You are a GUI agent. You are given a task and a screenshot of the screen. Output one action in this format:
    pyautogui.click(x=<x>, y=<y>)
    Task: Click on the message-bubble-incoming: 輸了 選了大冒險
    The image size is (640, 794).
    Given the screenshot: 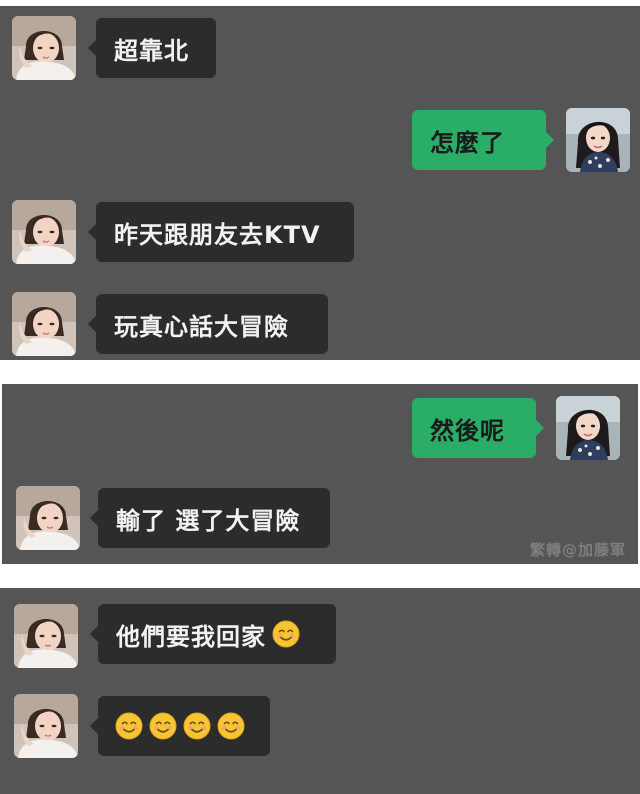 What is the action you would take?
    pyautogui.click(x=210, y=518)
    